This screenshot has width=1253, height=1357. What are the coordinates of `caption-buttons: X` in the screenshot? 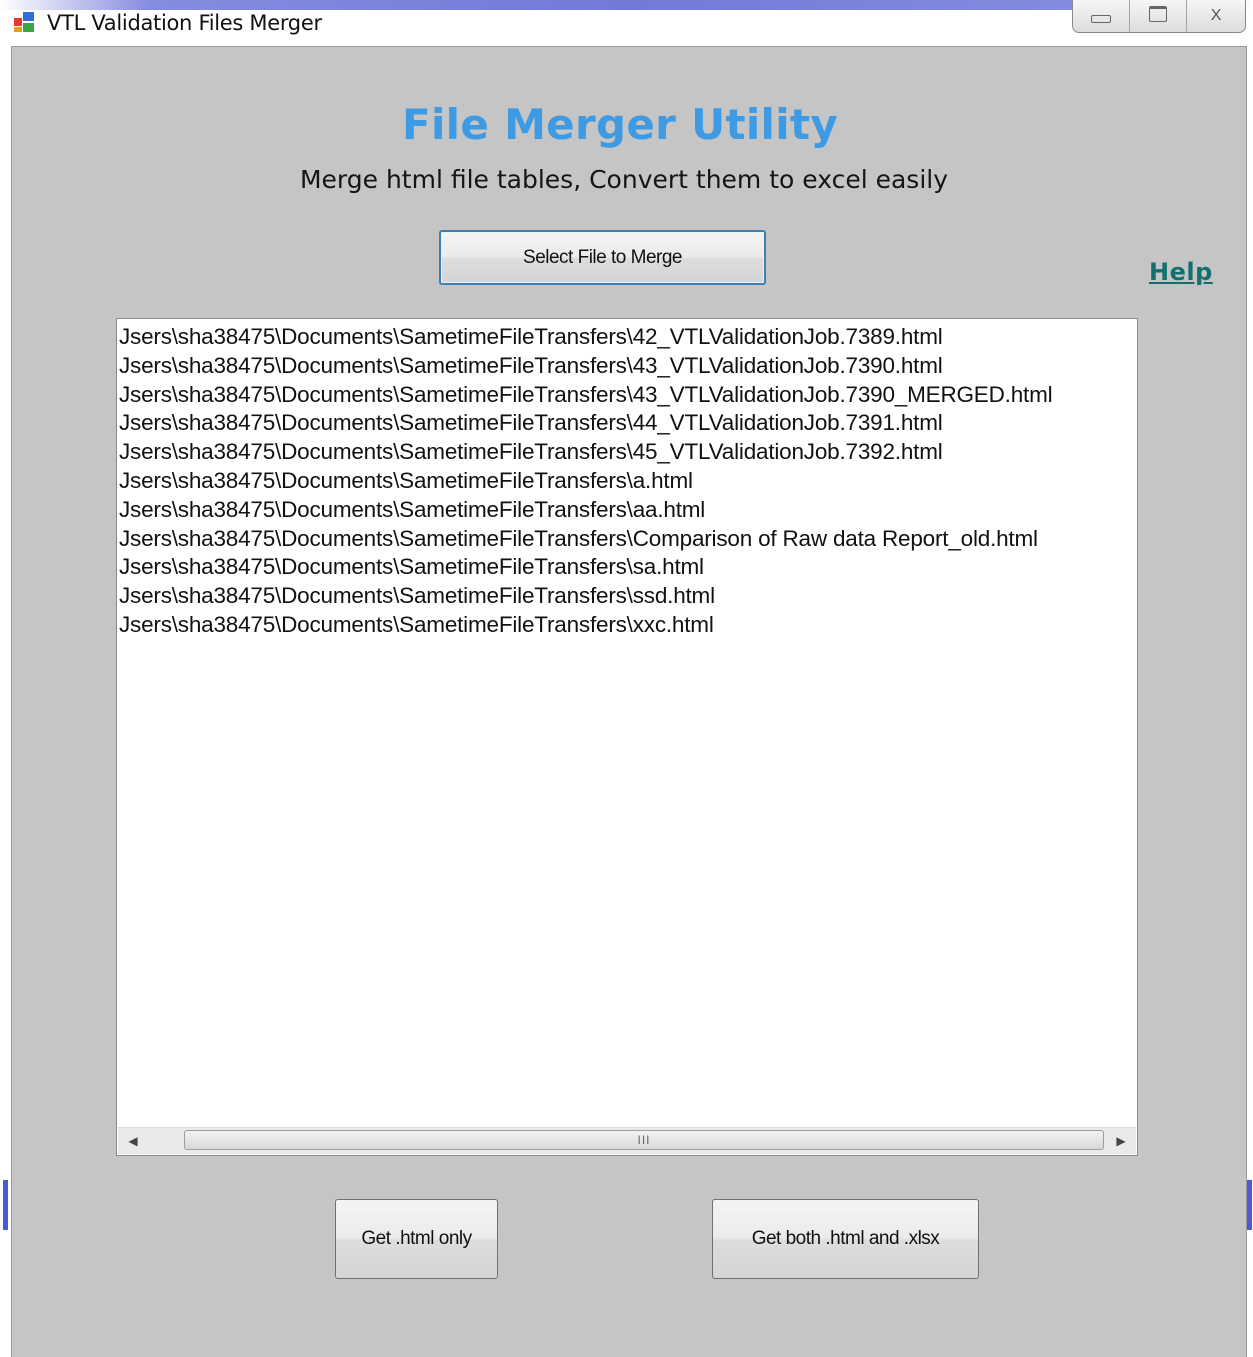 It's located at (1159, 16).